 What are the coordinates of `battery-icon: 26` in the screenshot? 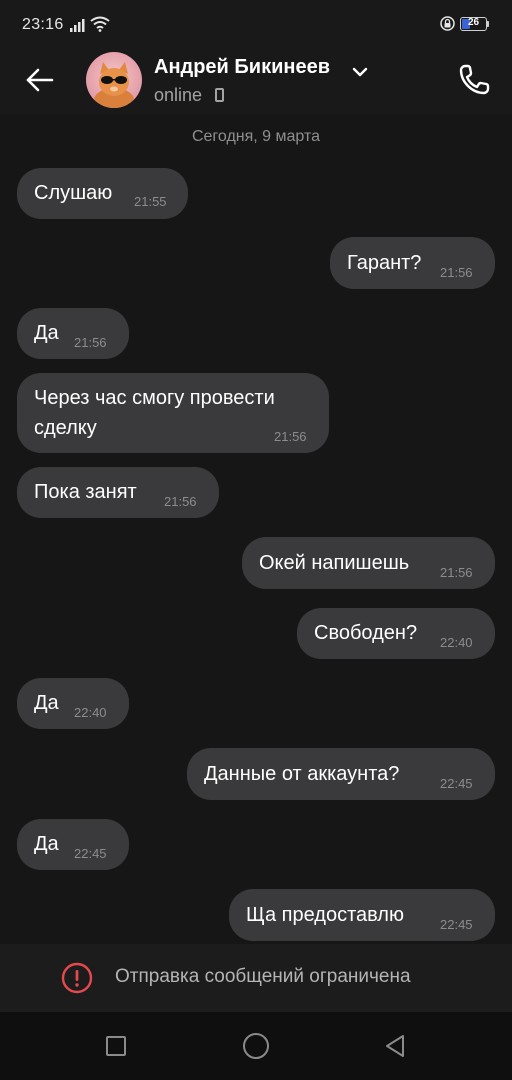 It's located at (473, 24).